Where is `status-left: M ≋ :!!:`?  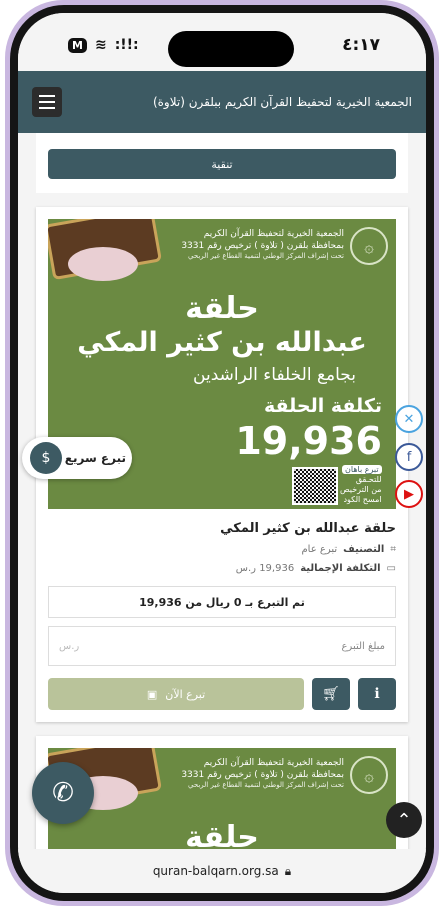 status-left: M ≋ :!!: is located at coordinates (103, 45).